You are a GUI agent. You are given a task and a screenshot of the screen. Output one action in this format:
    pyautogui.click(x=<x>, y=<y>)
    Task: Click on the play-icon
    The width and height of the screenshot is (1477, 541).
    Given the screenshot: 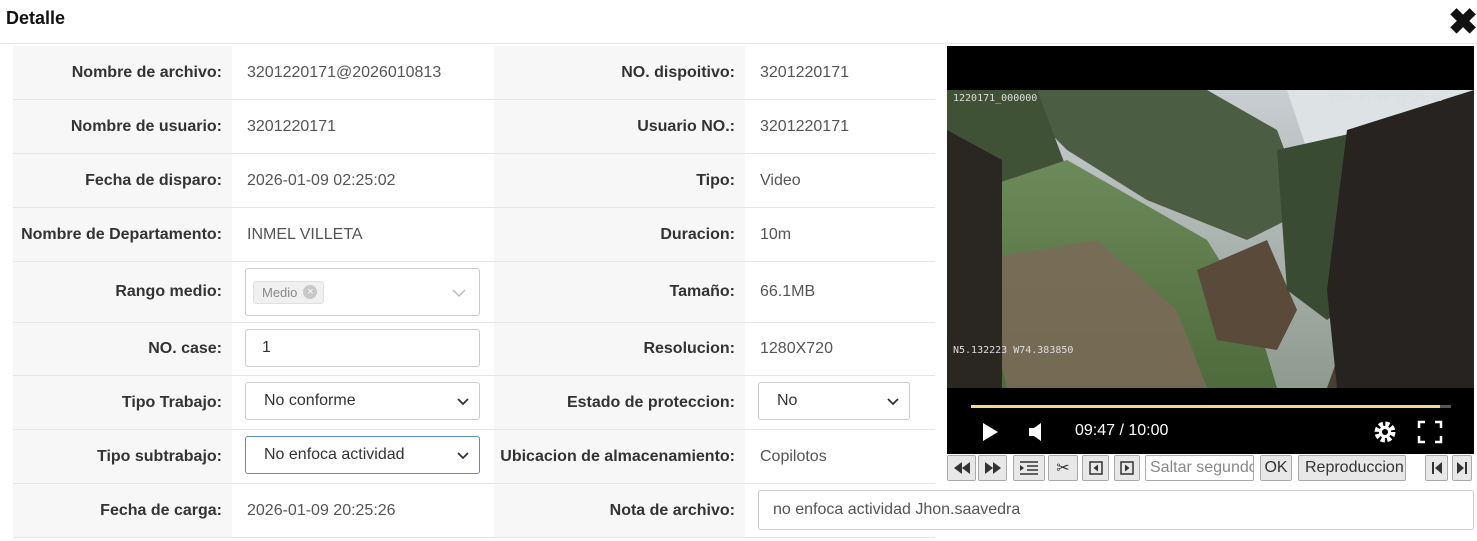 What is the action you would take?
    pyautogui.click(x=990, y=432)
    